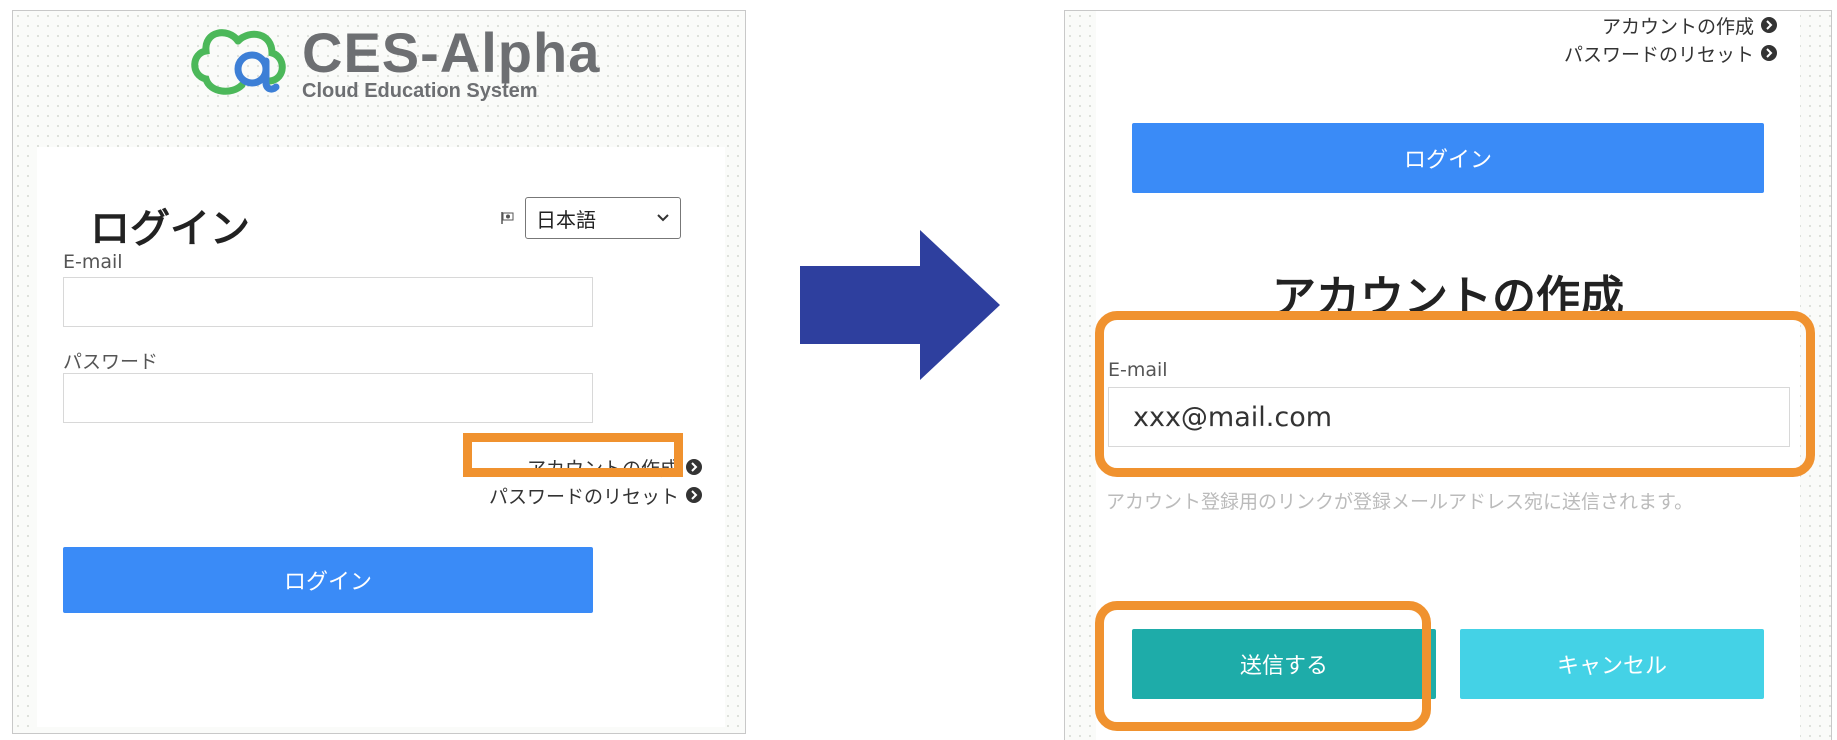 This screenshot has width=1837, height=740. Describe the element at coordinates (1400, 502) in the screenshot. I see `help-text: アカウント登録用のリンクが登録メールアドレス宛に送信されます。` at that location.